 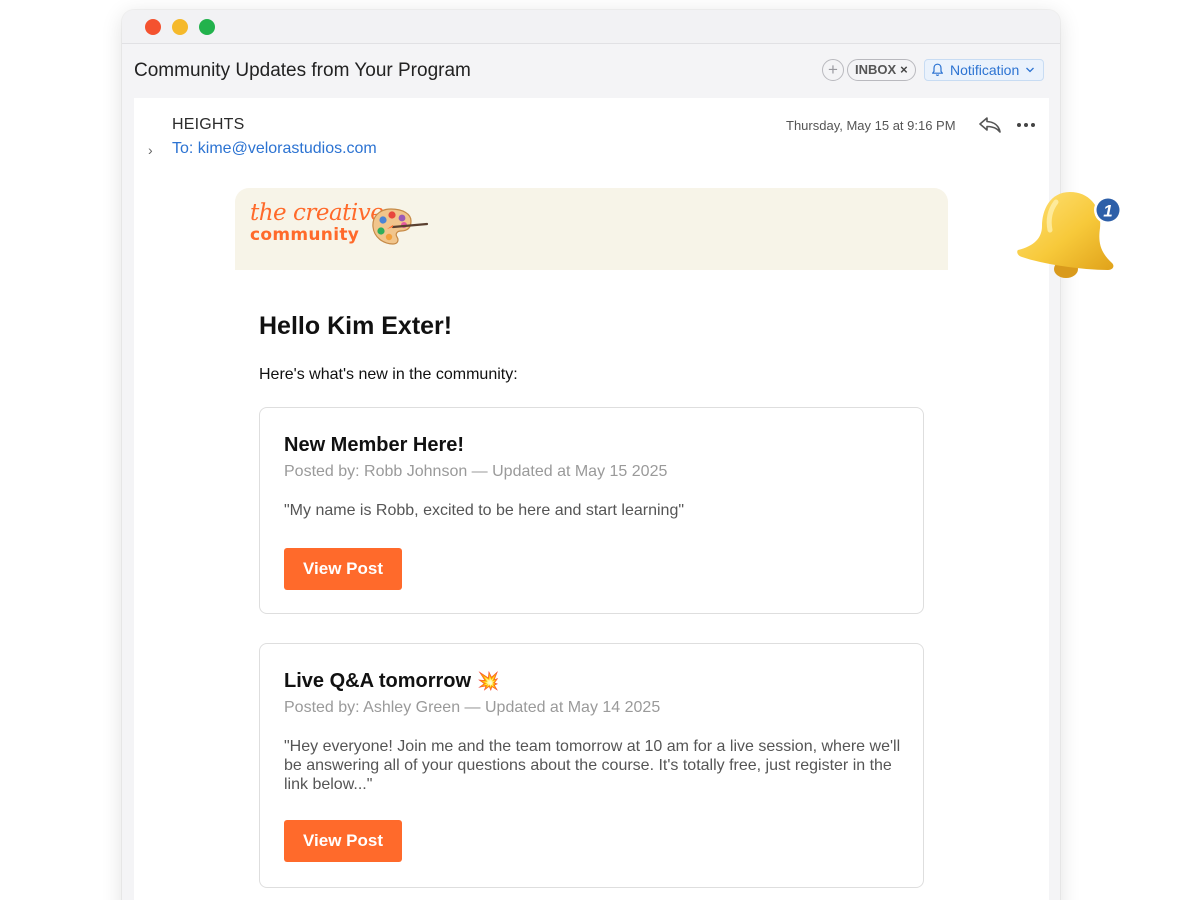 I want to click on close-icon: ×, so click(x=904, y=70).